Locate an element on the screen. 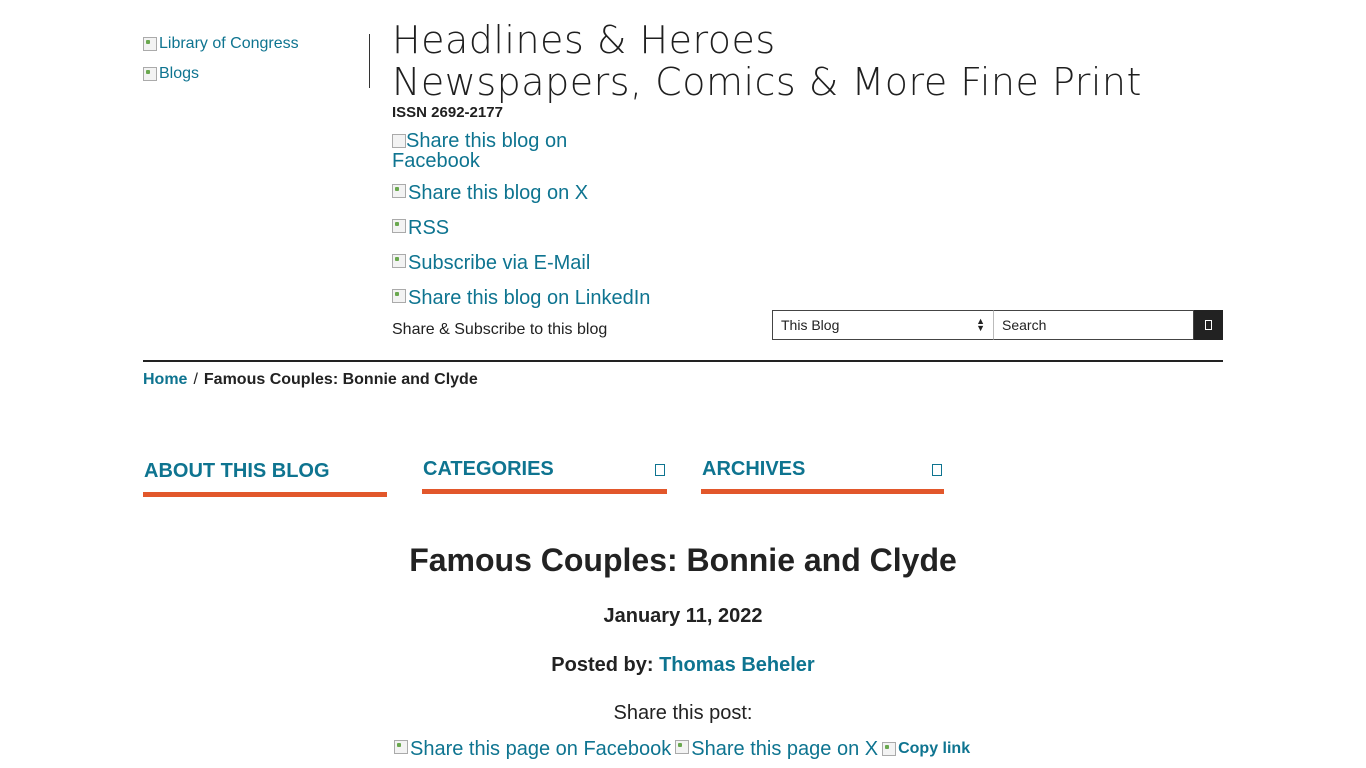 Image resolution: width=1366 pixels, height=768 pixels. blog-title: Headlines & Heroes is located at coordinates (584, 40).